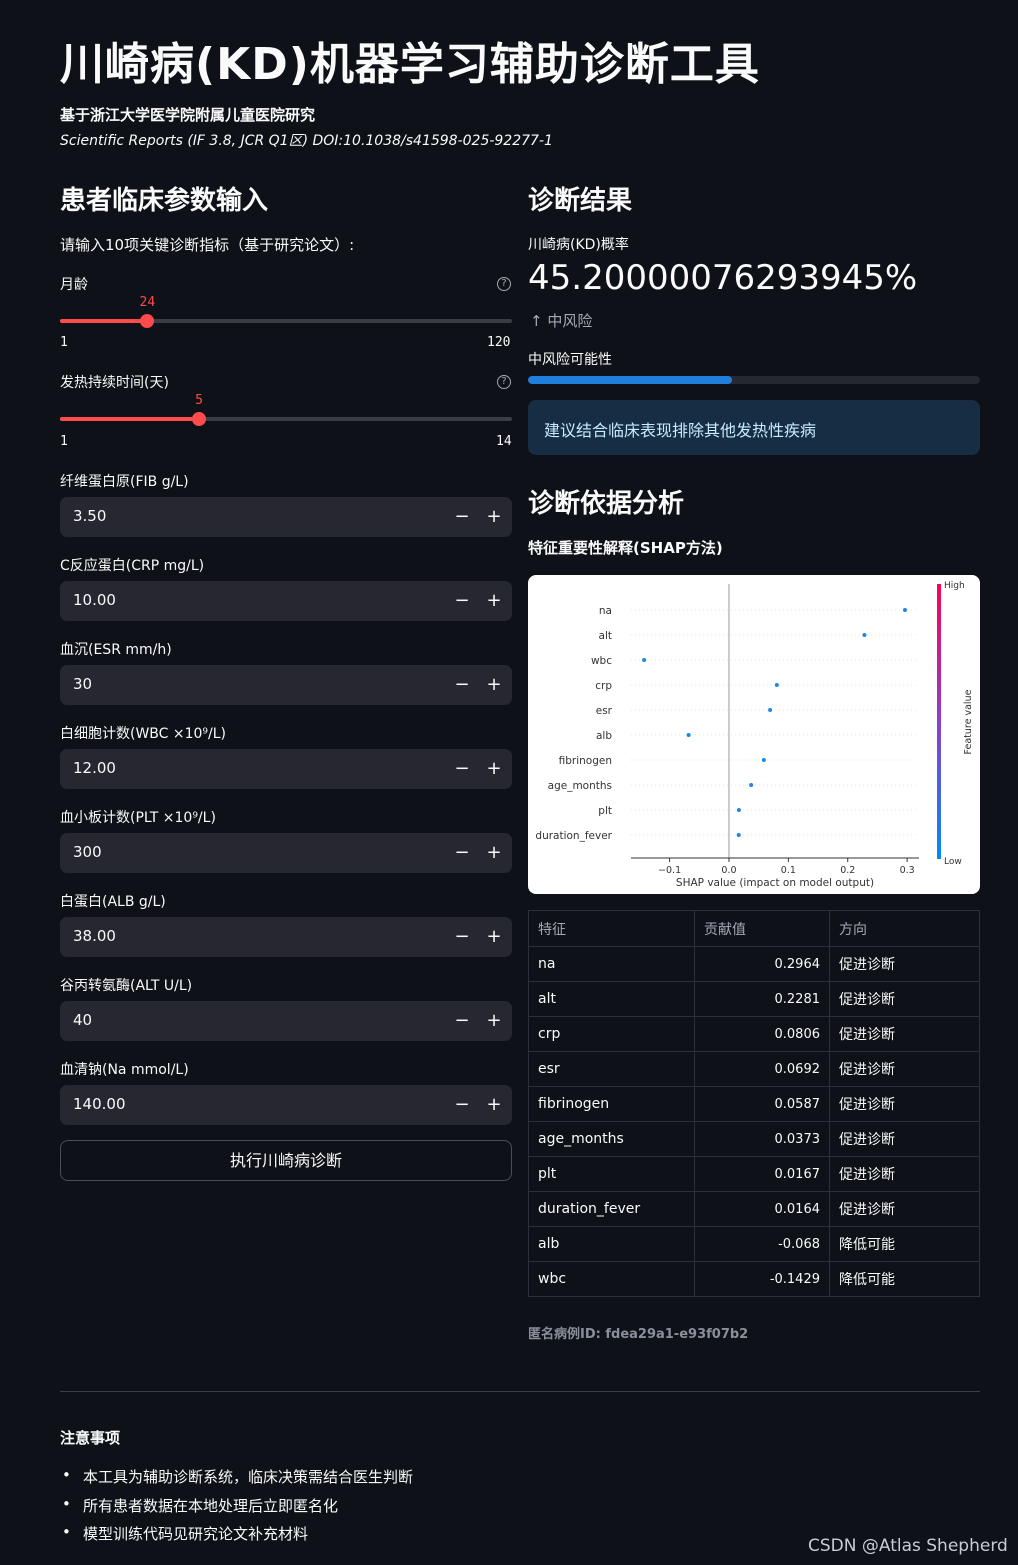  What do you see at coordinates (611, 1209) in the screenshot?
I see `feature-cell: duration_fever` at bounding box center [611, 1209].